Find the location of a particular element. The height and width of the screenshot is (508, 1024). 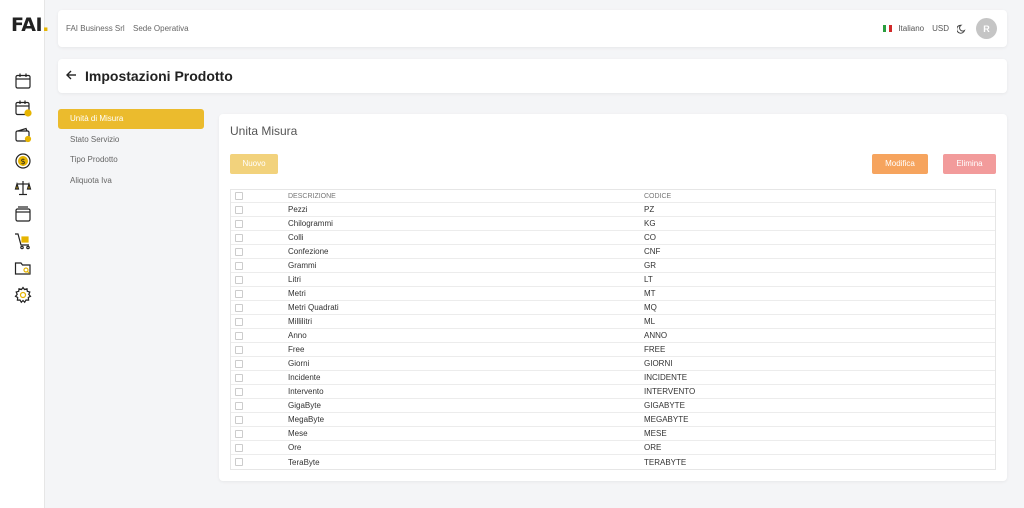

table-row: Intervento INTERVENTO is located at coordinates (613, 392).